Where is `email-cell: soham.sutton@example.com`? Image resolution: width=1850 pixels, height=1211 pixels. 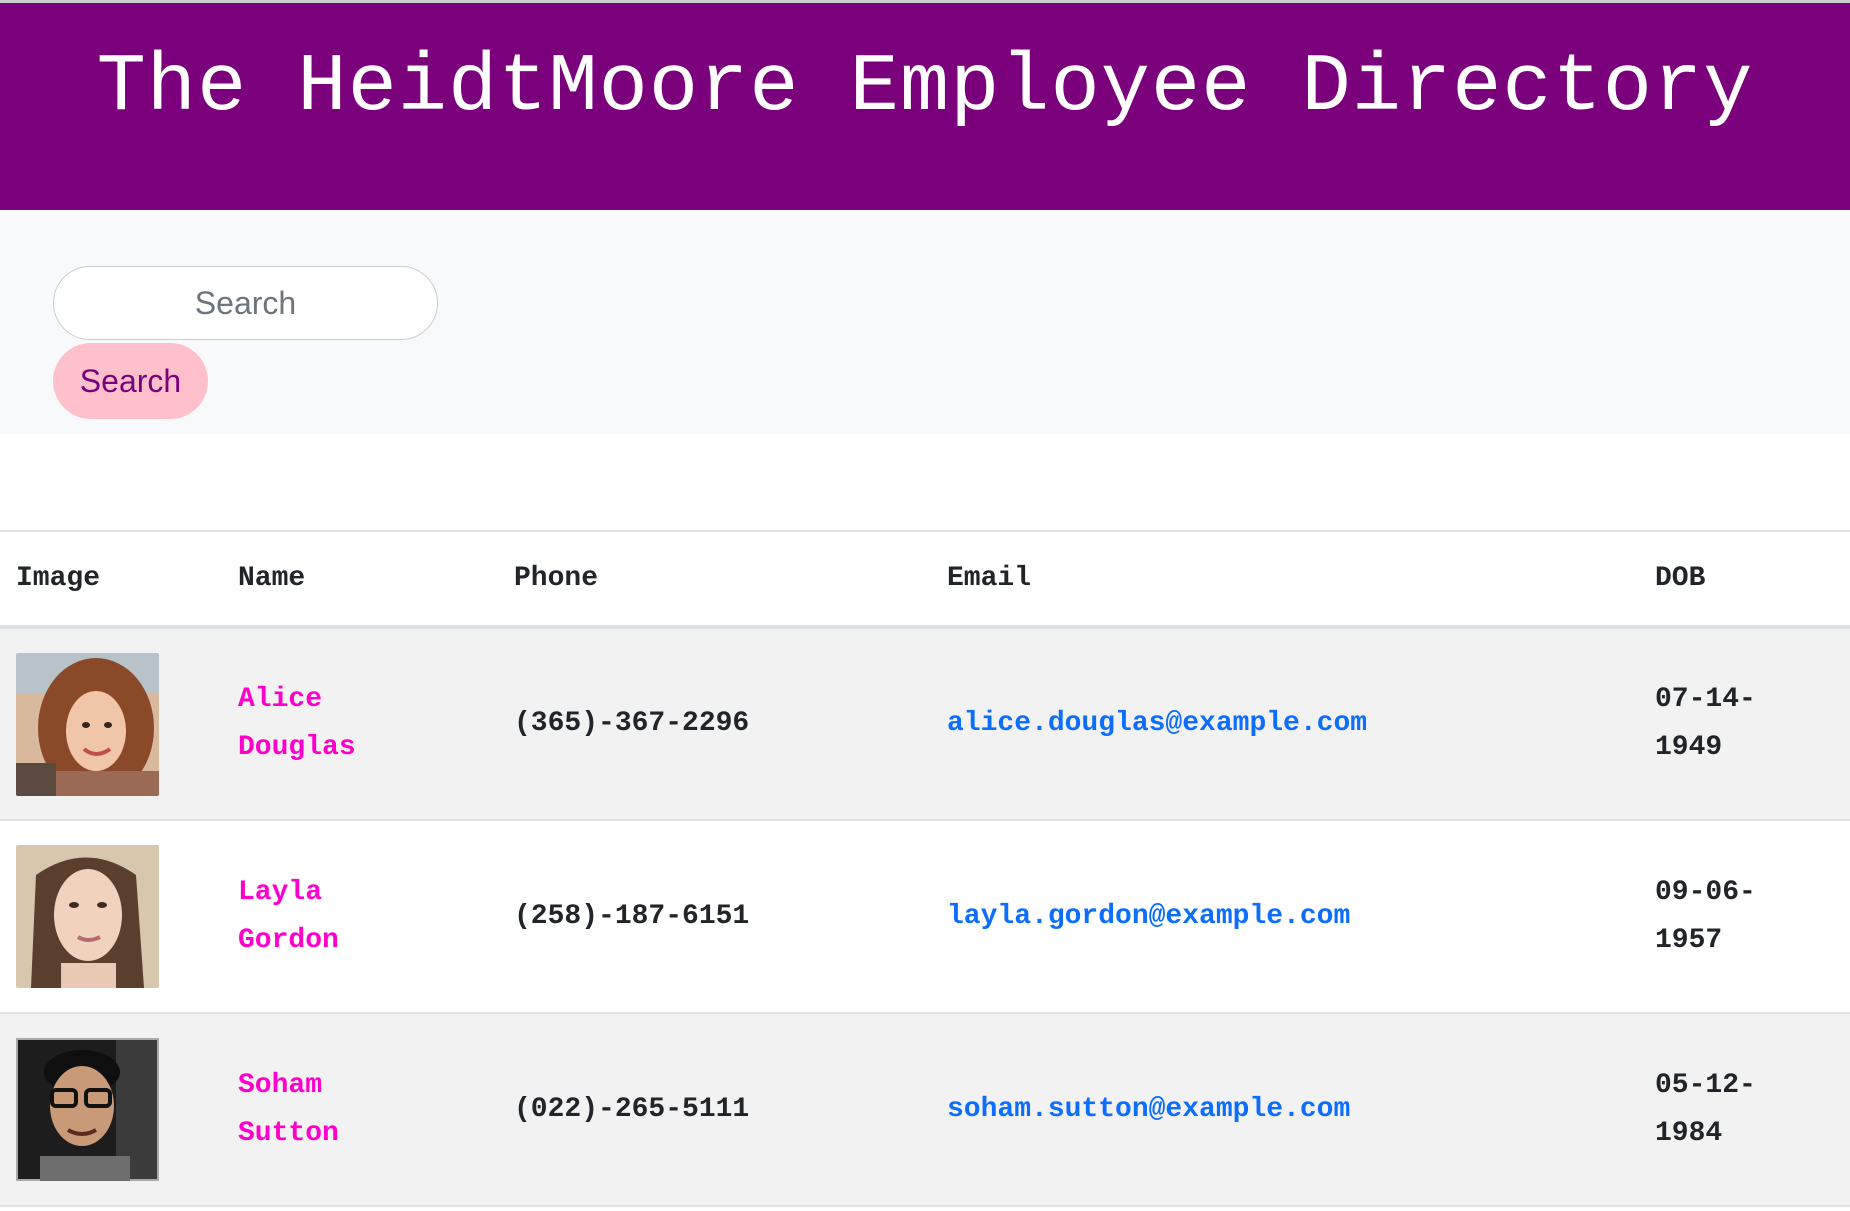
email-cell: soham.sutton@example.com is located at coordinates (1285, 1109).